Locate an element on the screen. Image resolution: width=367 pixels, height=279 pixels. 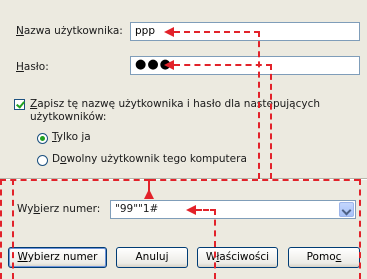
annotation-frame-top-left is located at coordinates (75, 180).